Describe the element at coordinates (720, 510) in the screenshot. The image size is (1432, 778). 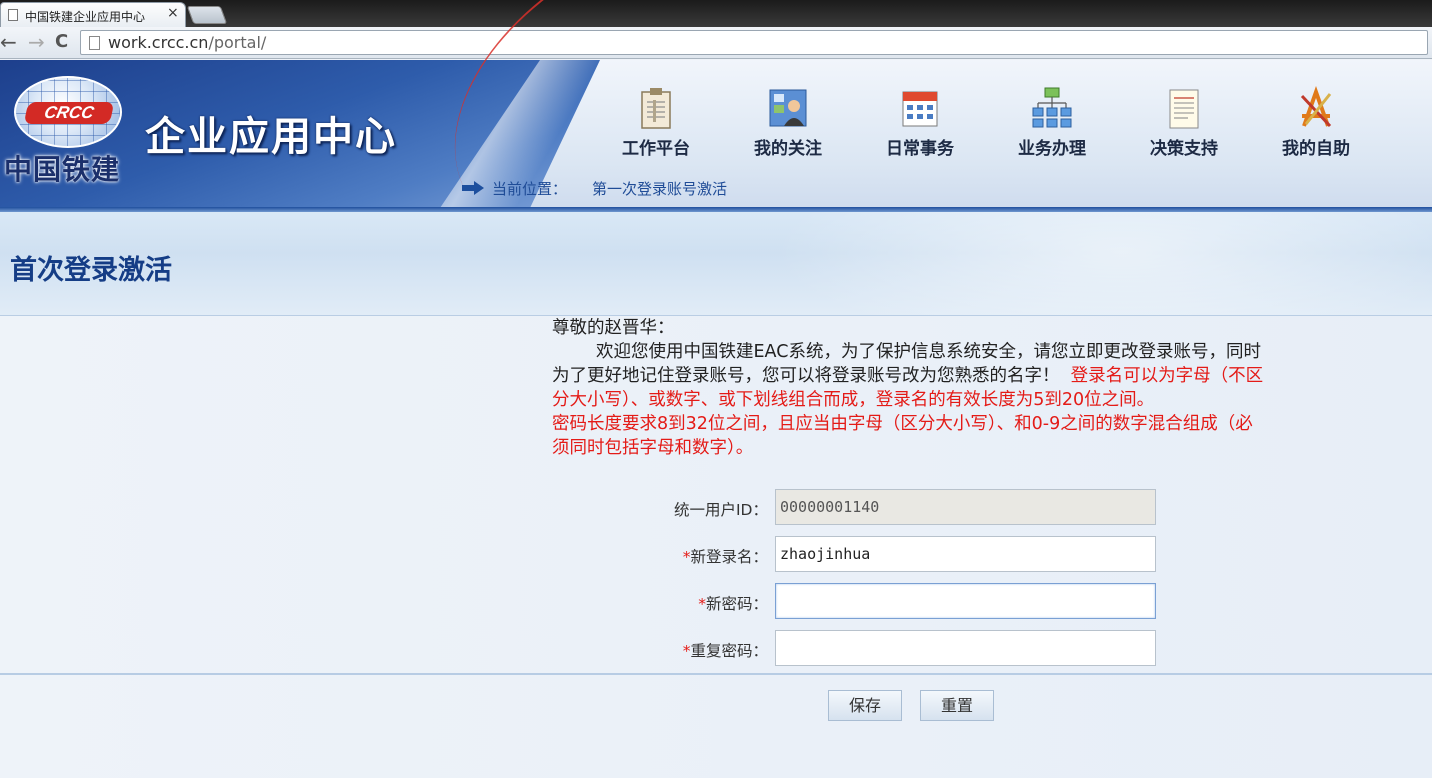
I see `uid-label: 统一用户ID：` at that location.